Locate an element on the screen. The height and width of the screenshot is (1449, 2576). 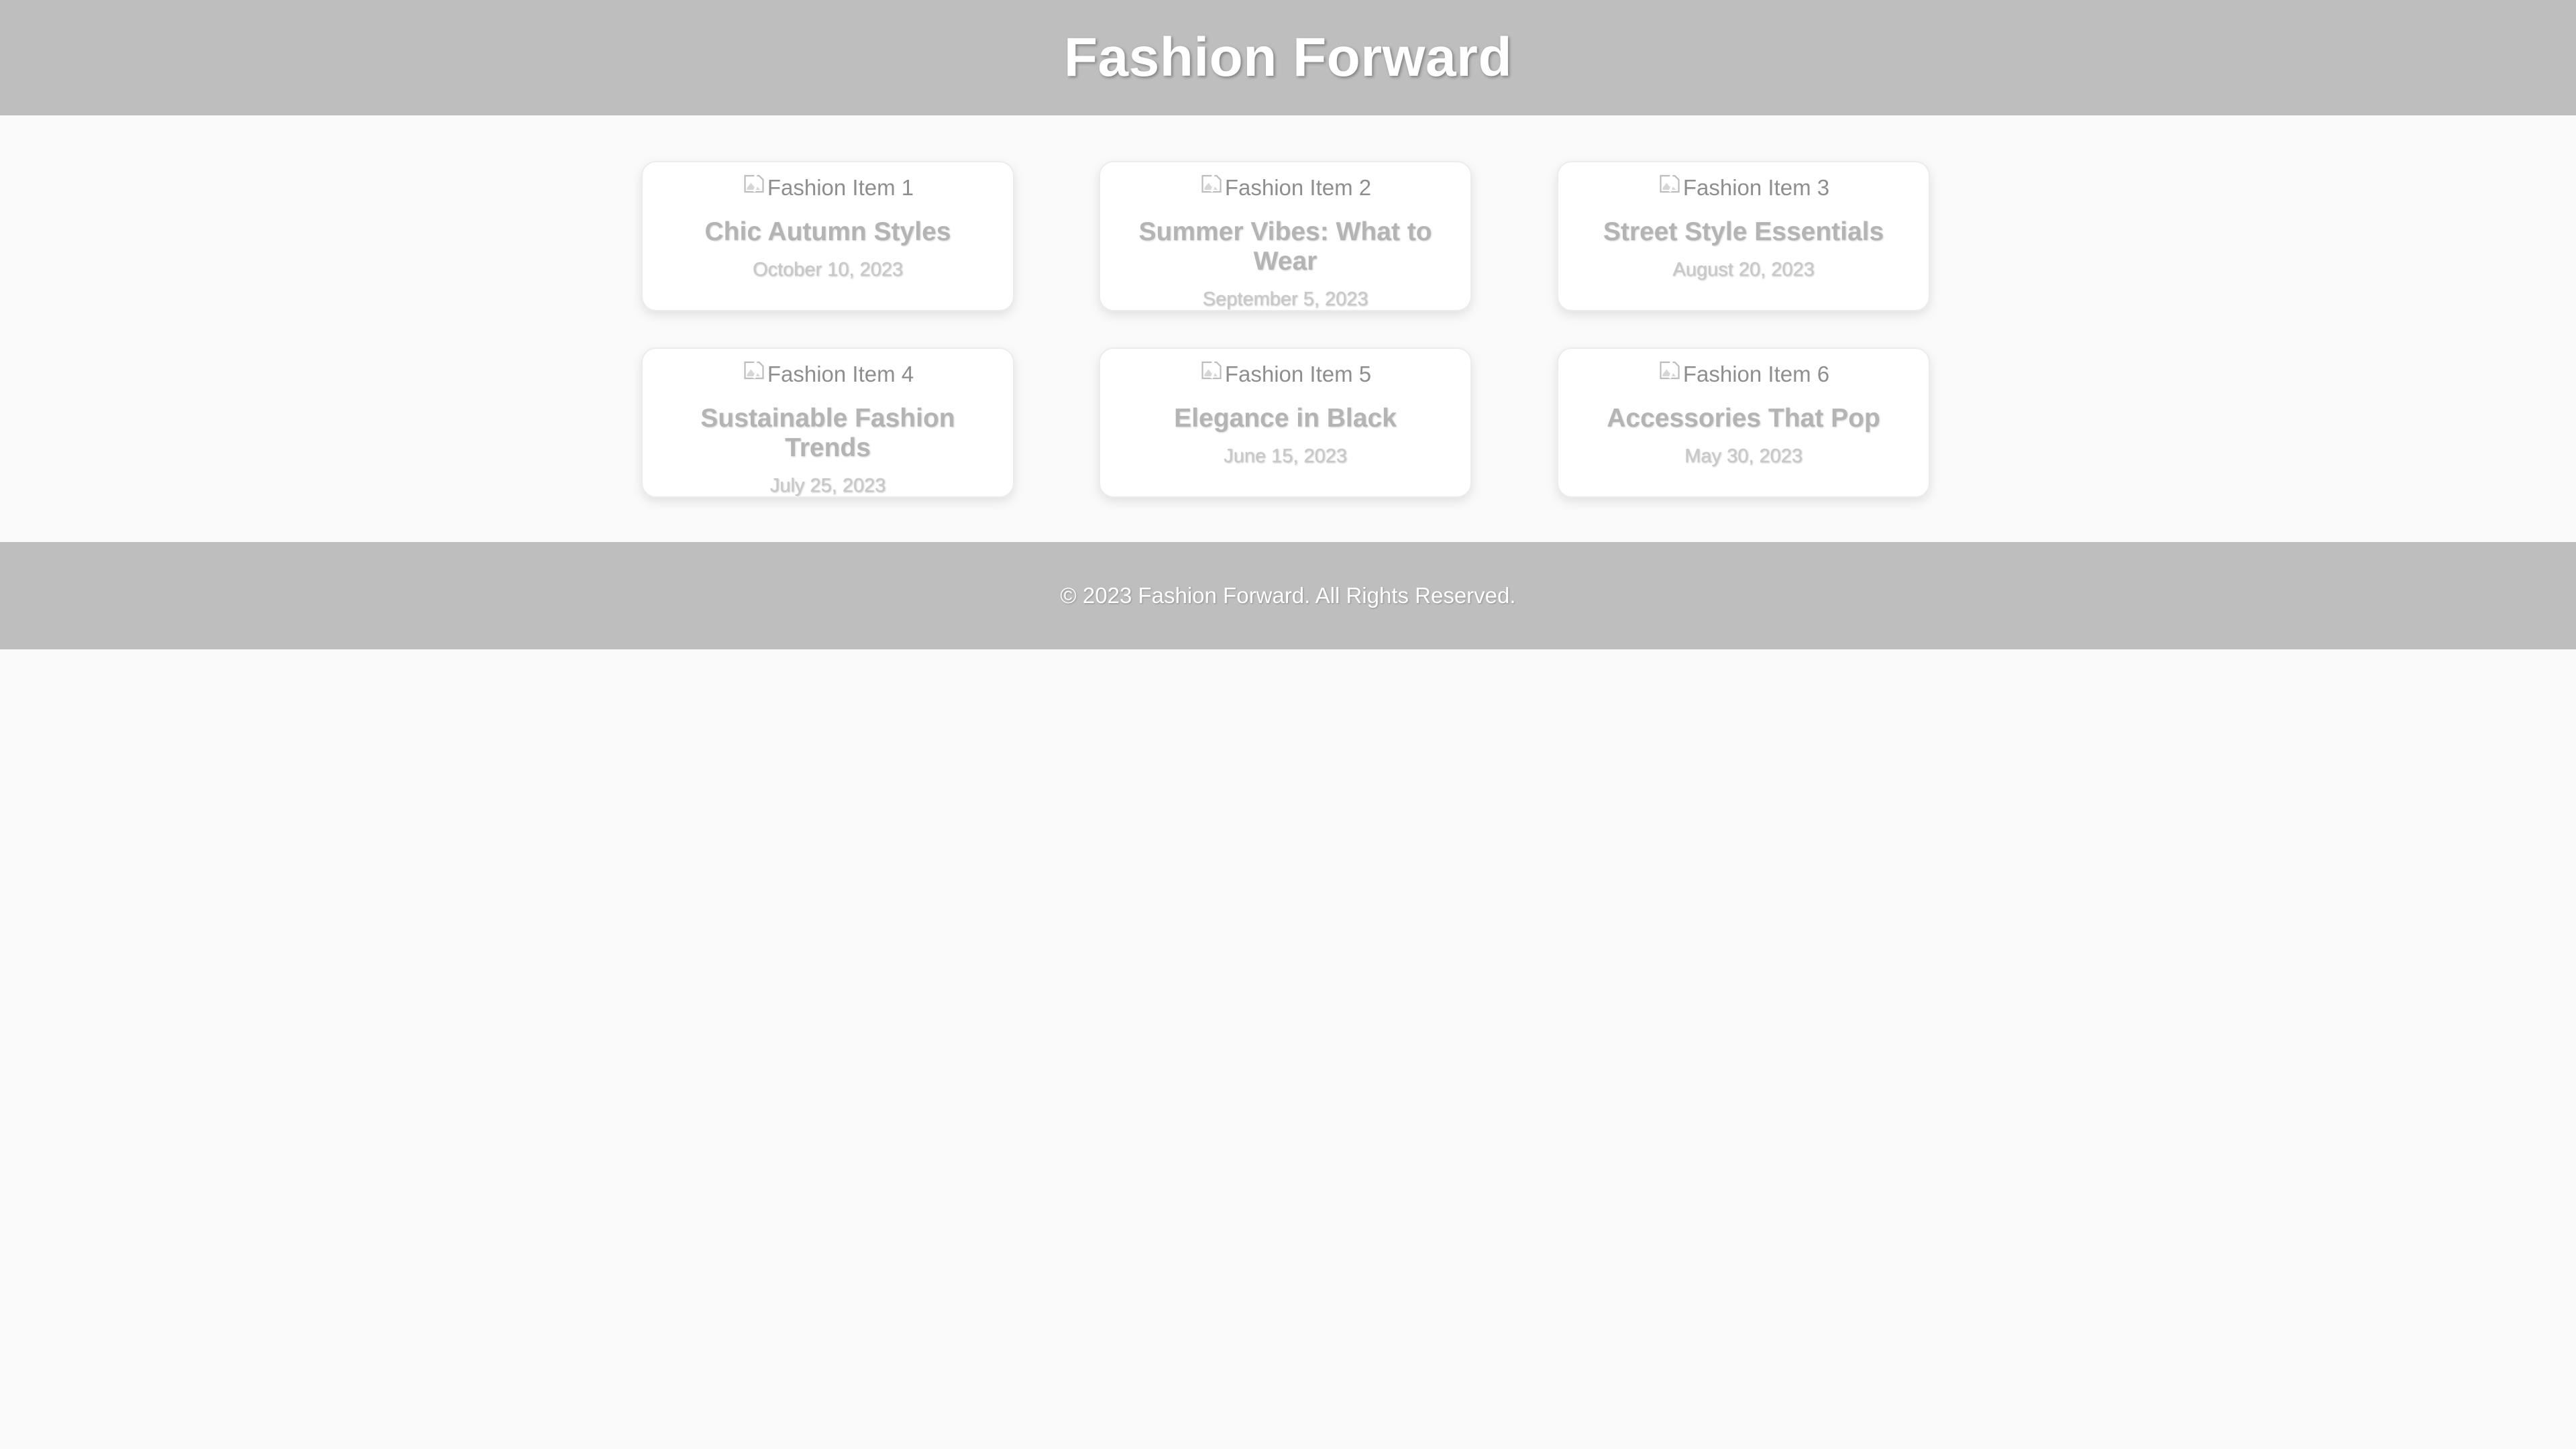
site-title: Fashion Forward is located at coordinates (1288, 57).